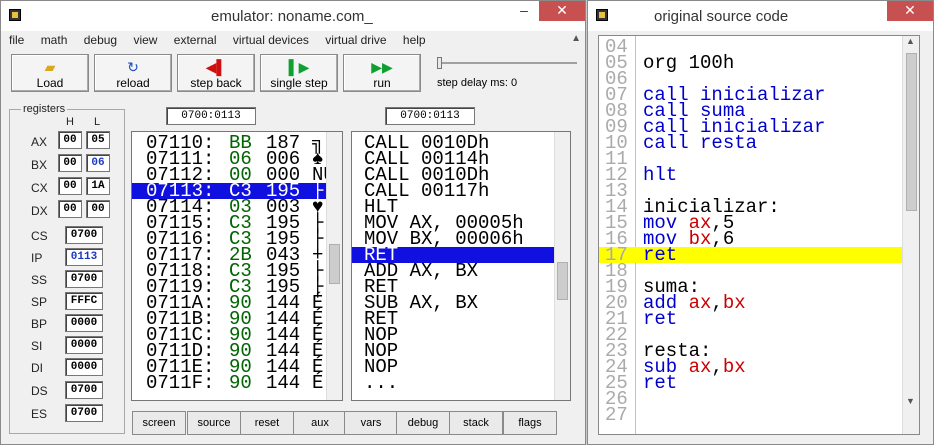 Image resolution: width=934 pixels, height=445 pixels. Describe the element at coordinates (84, 390) in the screenshot. I see `ds-field: 0700` at that location.